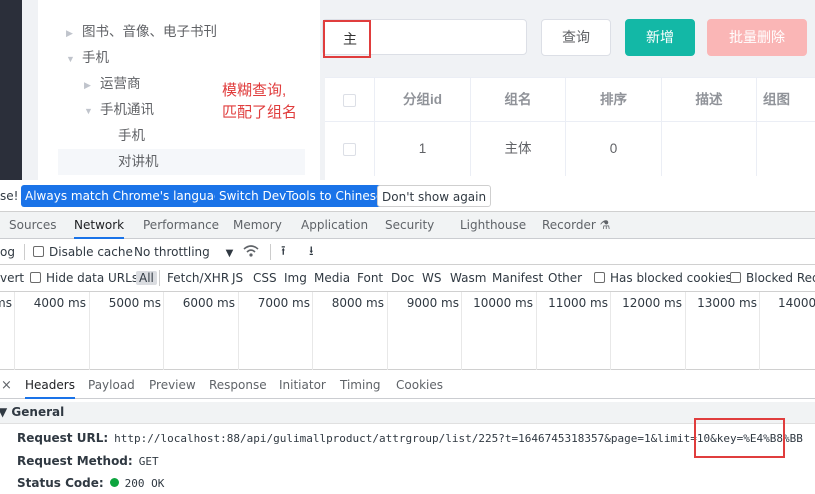 The image size is (815, 494). I want to click on tab-memory: Memory, so click(257, 225).